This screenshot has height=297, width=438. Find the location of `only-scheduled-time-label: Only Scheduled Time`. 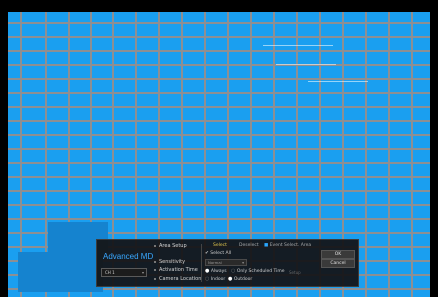

only-scheduled-time-label: Only Scheduled Time is located at coordinates (260, 271).